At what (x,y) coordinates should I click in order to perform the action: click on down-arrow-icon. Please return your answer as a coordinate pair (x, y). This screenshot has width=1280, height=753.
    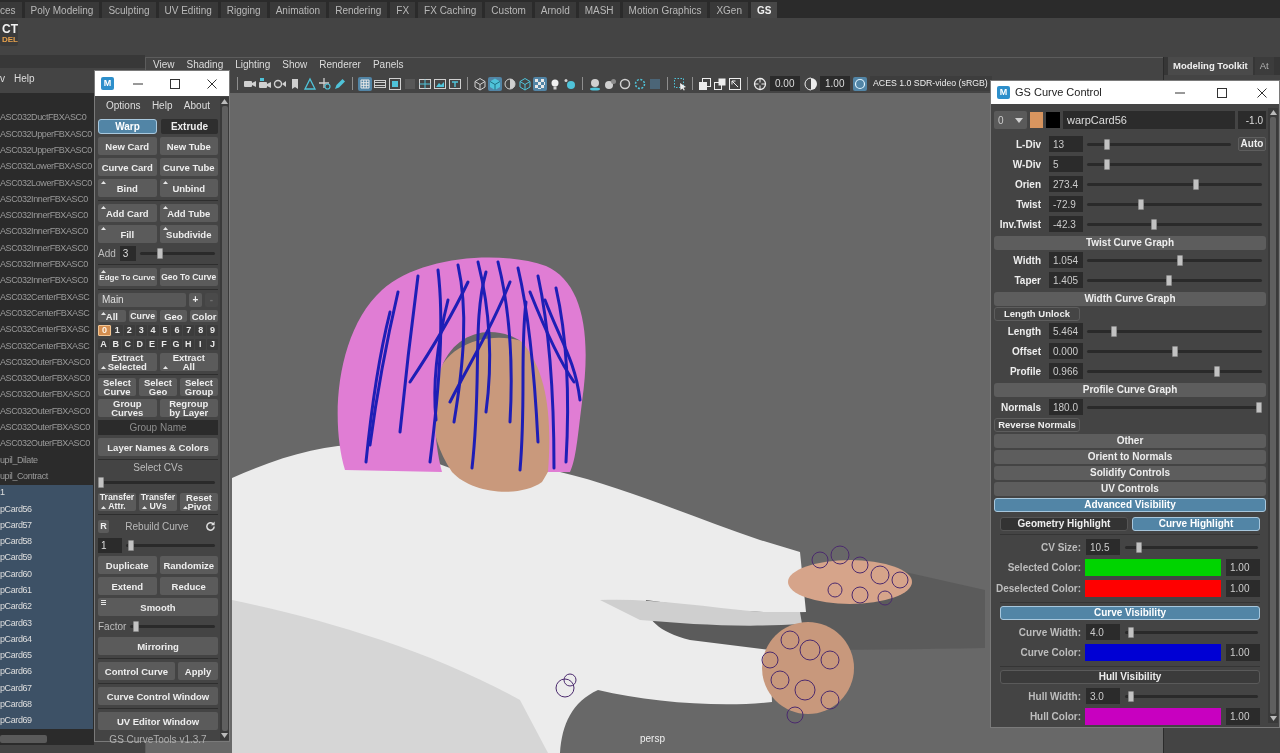
    Looking at the image, I should click on (224, 735).